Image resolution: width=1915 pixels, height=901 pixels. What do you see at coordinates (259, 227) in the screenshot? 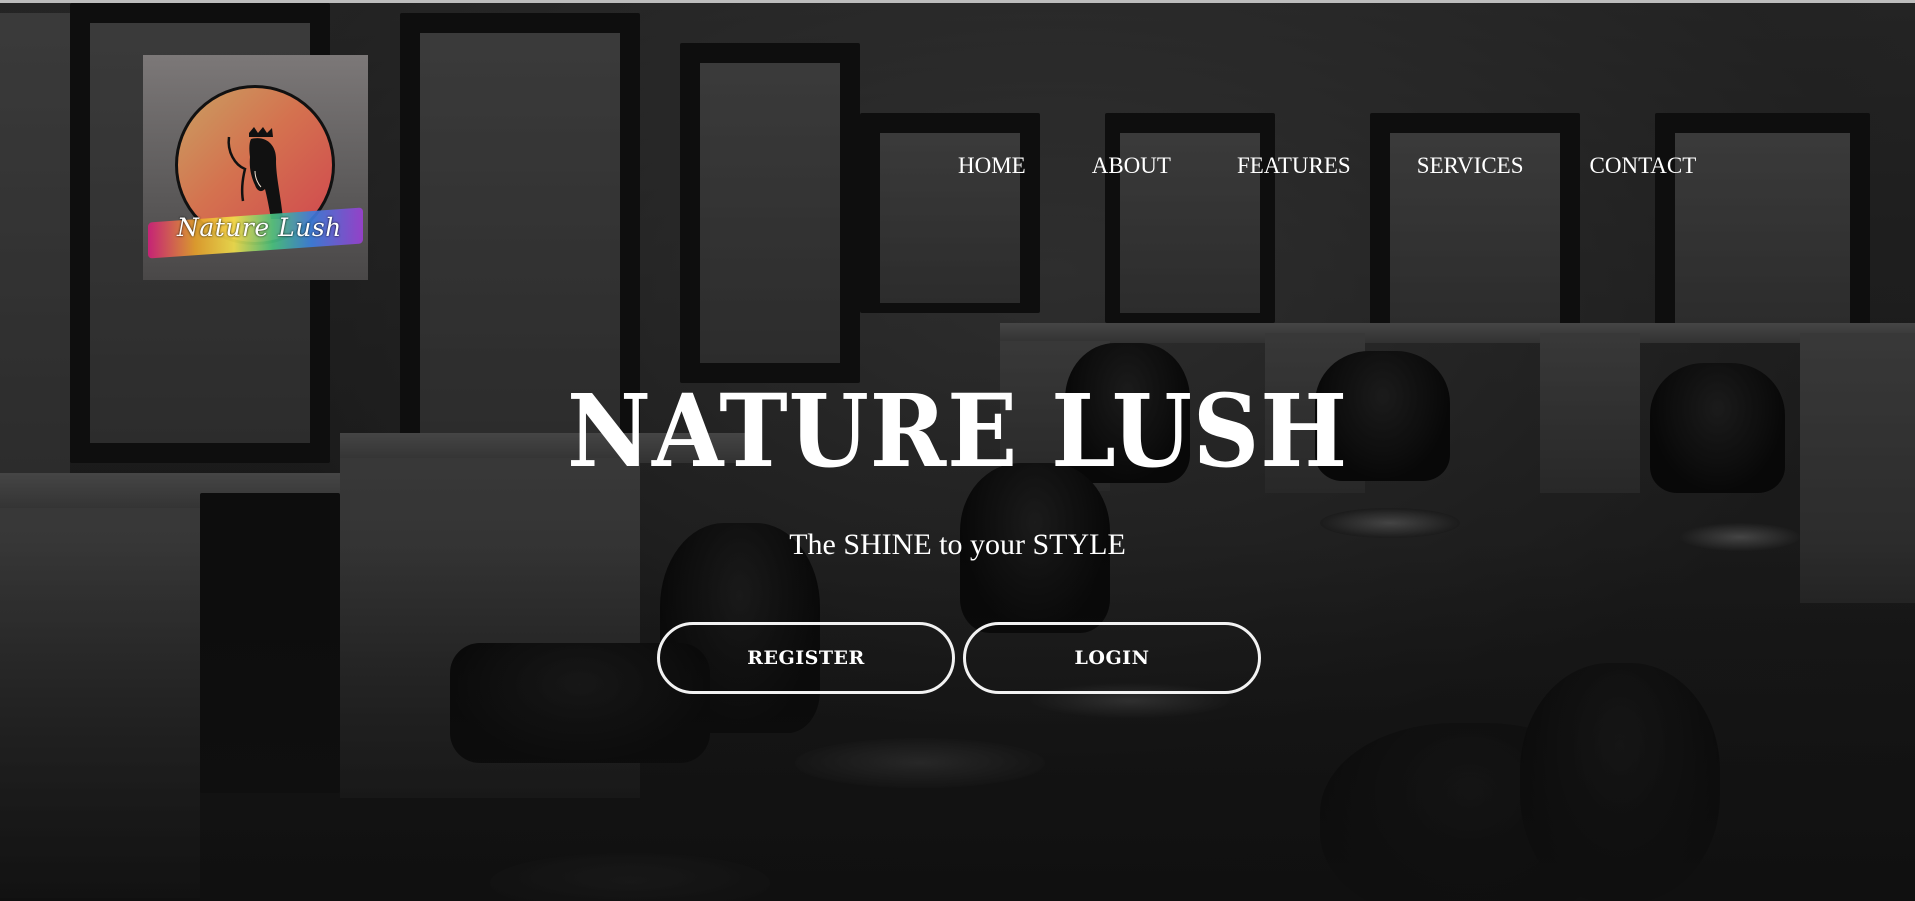
I see `logo-wordmark: Nature Lush` at bounding box center [259, 227].